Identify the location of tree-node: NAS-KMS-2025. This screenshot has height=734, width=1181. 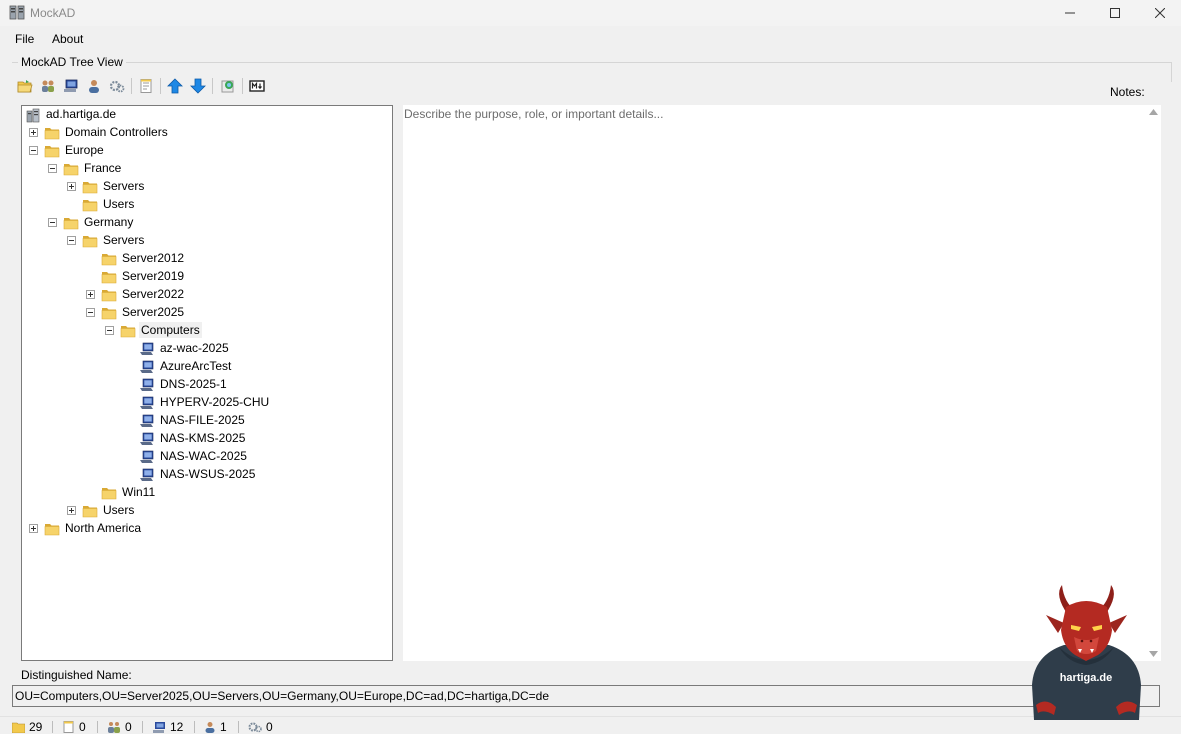
(207, 439).